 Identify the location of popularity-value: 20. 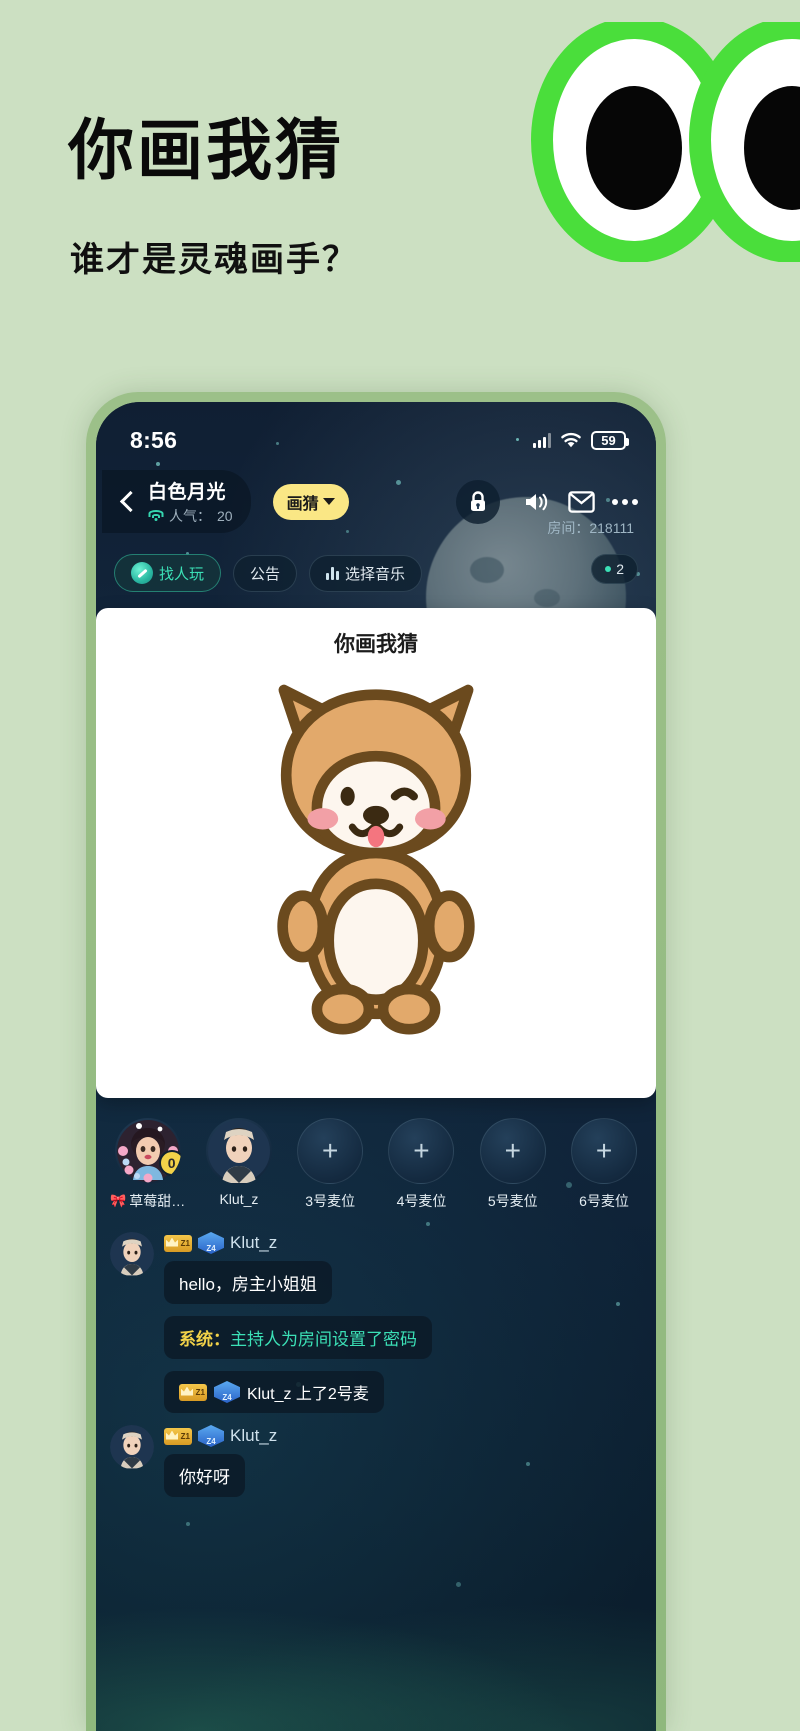
(225, 516).